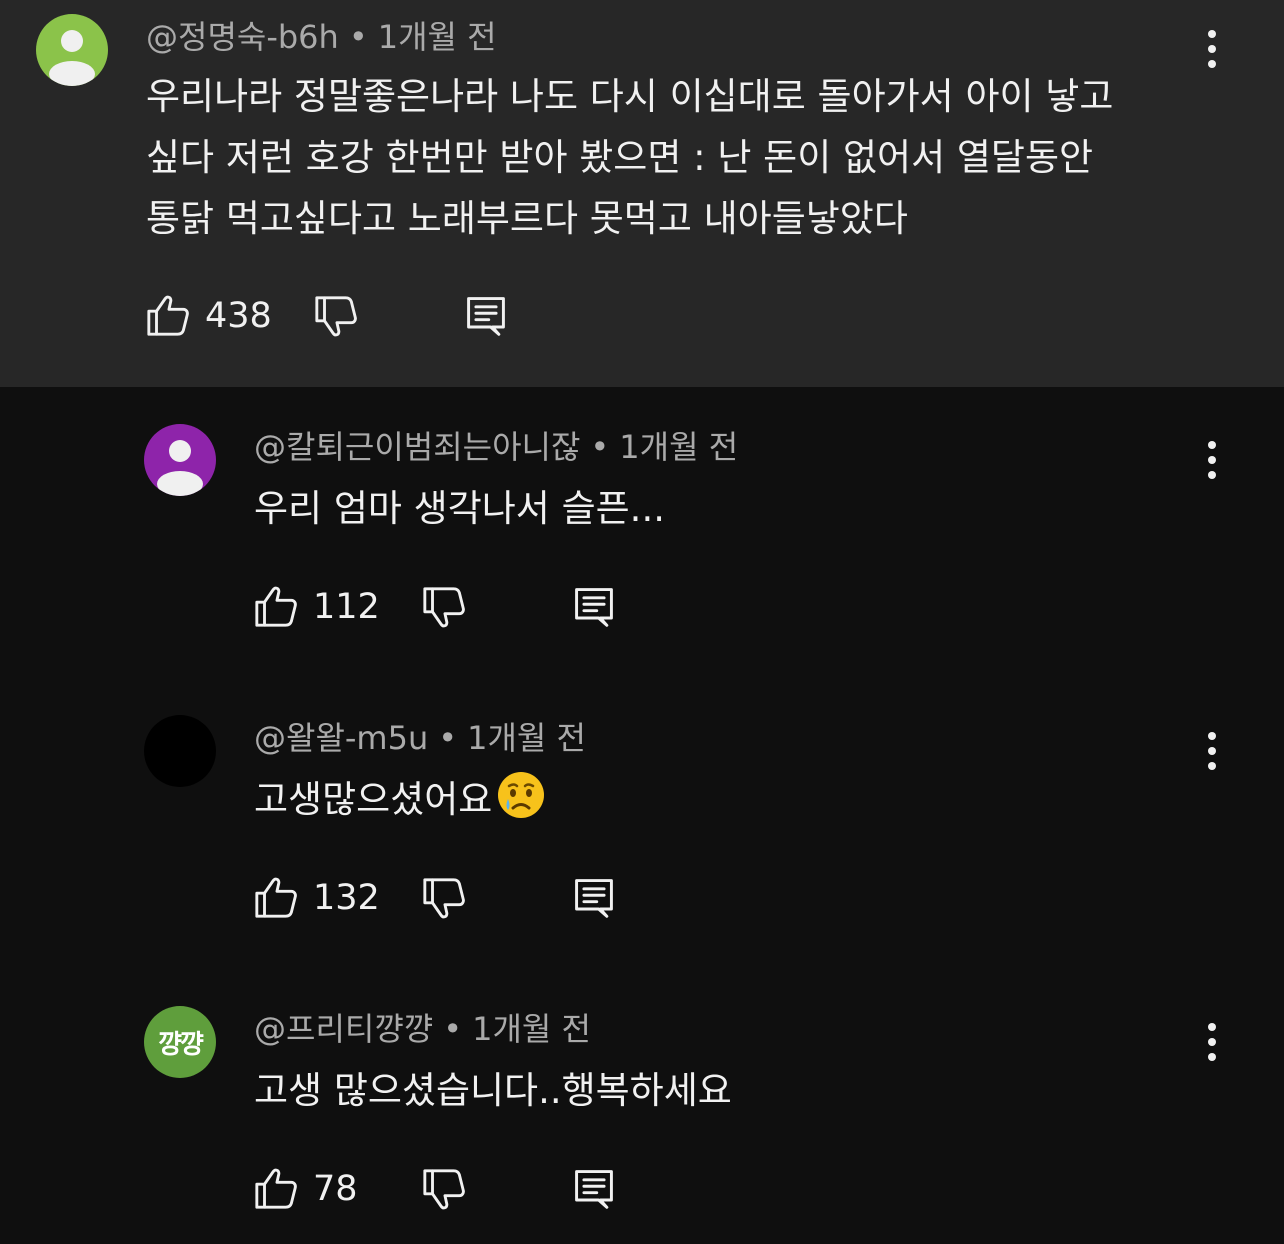 This screenshot has height=1244, width=1284. I want to click on comment-actions: 438, so click(345, 316).